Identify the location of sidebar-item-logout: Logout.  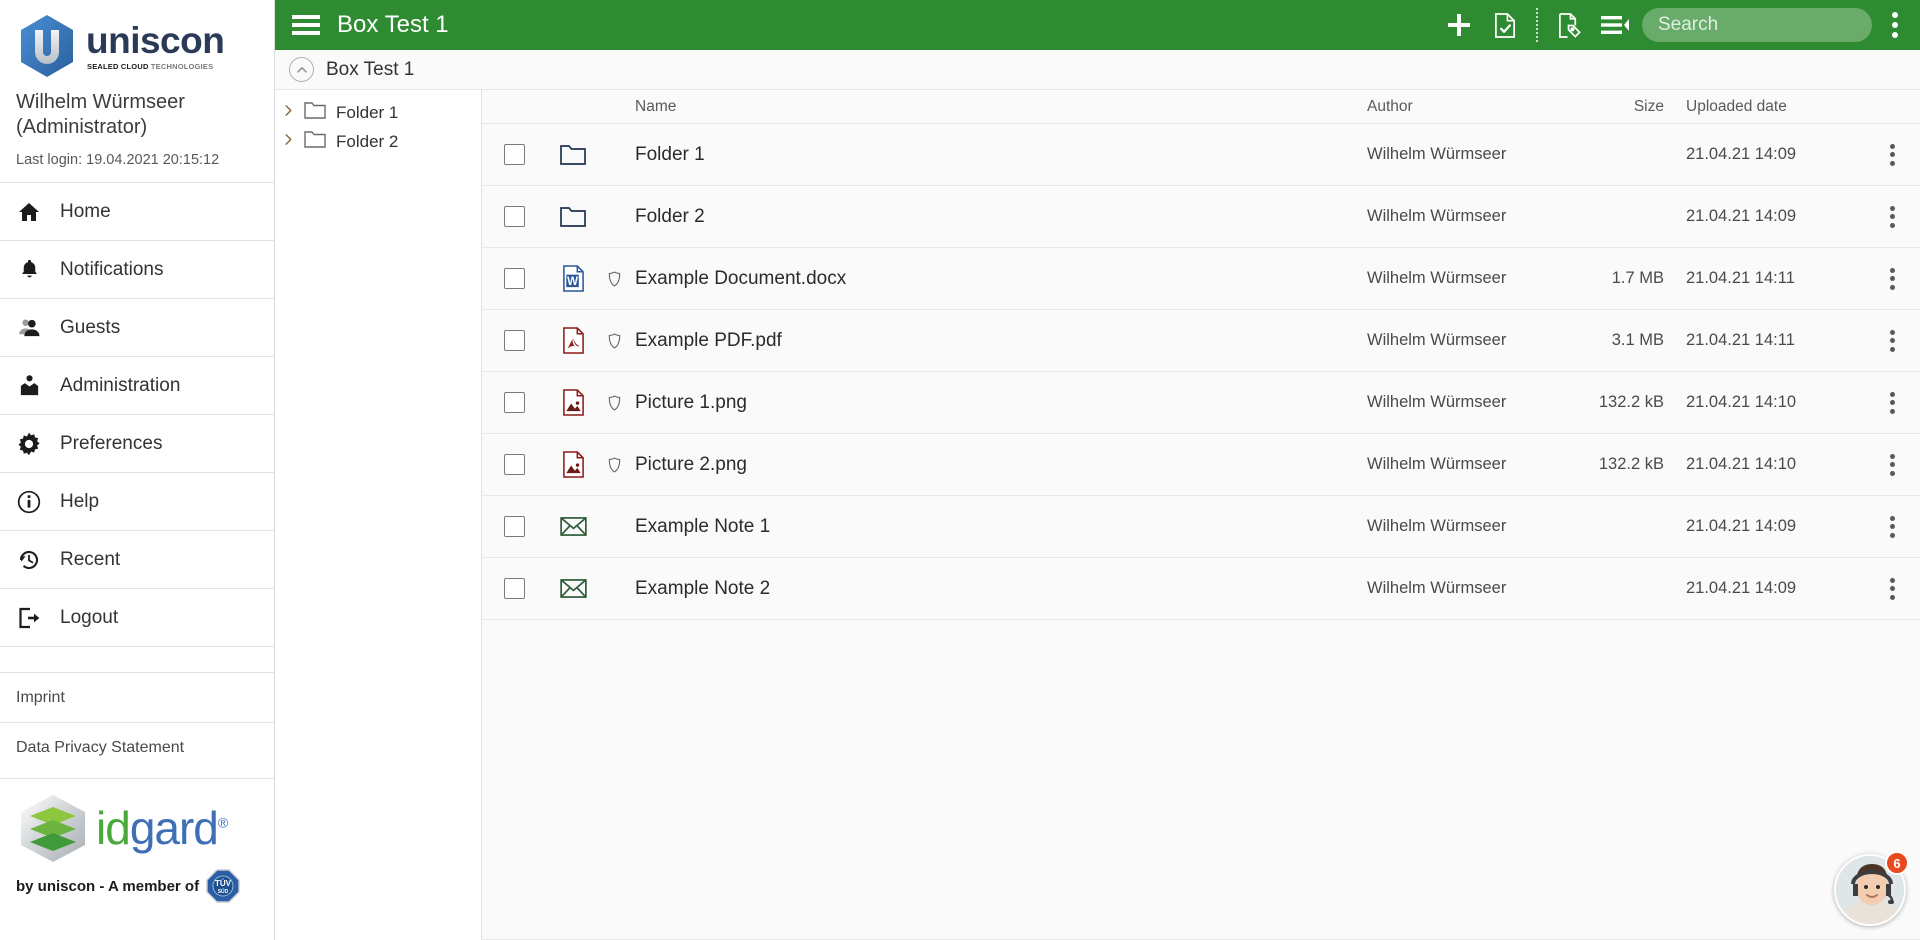
(137, 617).